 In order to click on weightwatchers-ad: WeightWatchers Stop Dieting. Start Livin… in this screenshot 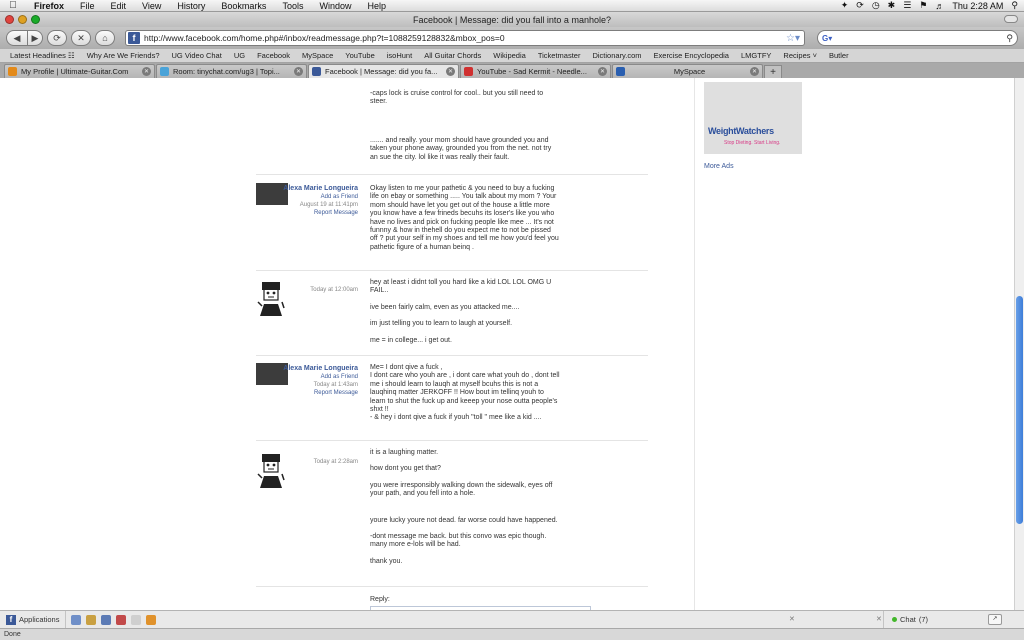, I will do `click(753, 118)`.